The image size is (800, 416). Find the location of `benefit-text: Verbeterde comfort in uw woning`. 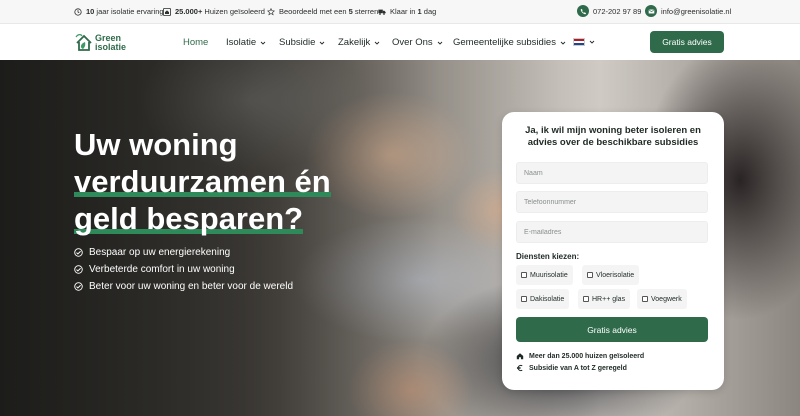

benefit-text: Verbeterde comfort in uw woning is located at coordinates (162, 269).